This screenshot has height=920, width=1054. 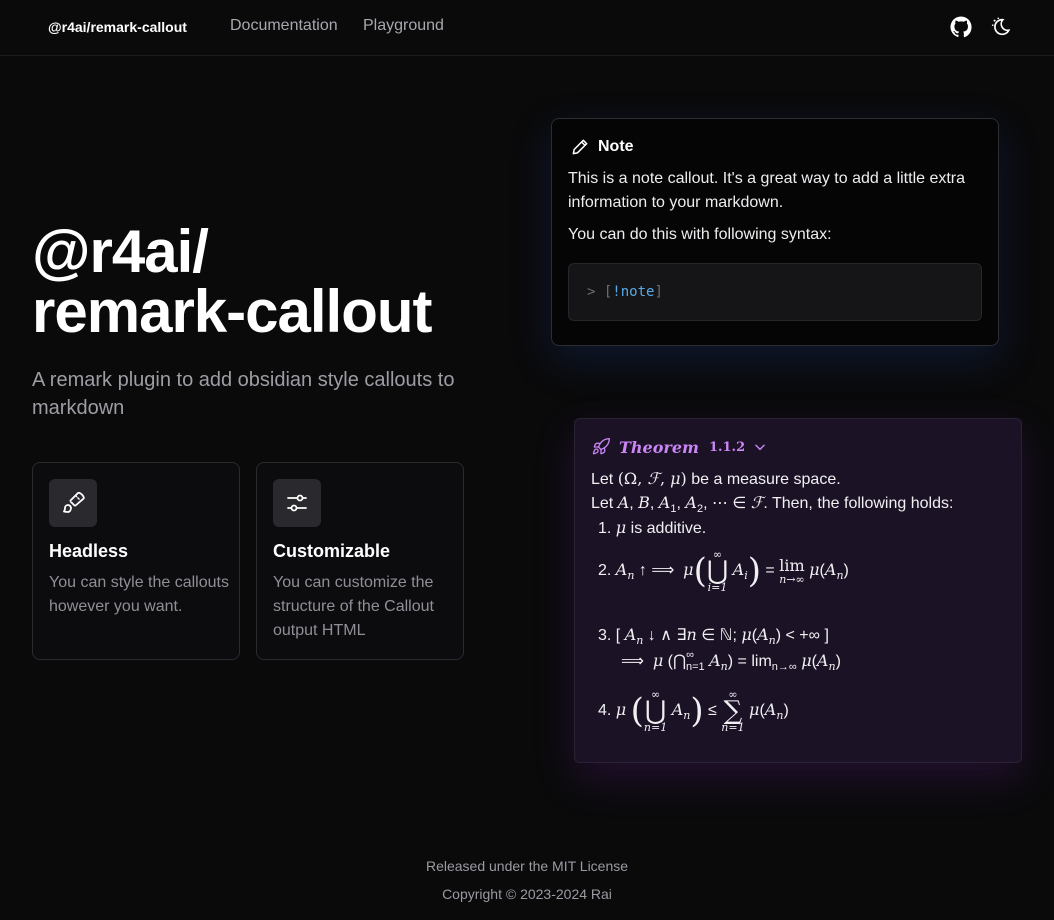 I want to click on note-callout-title: Note, so click(x=616, y=146).